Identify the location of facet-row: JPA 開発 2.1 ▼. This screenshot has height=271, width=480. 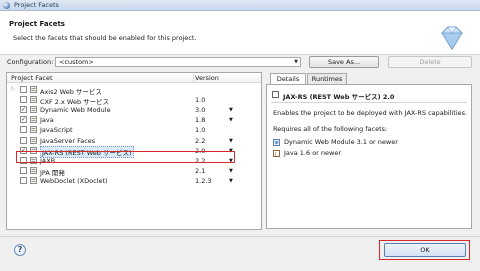
(134, 171).